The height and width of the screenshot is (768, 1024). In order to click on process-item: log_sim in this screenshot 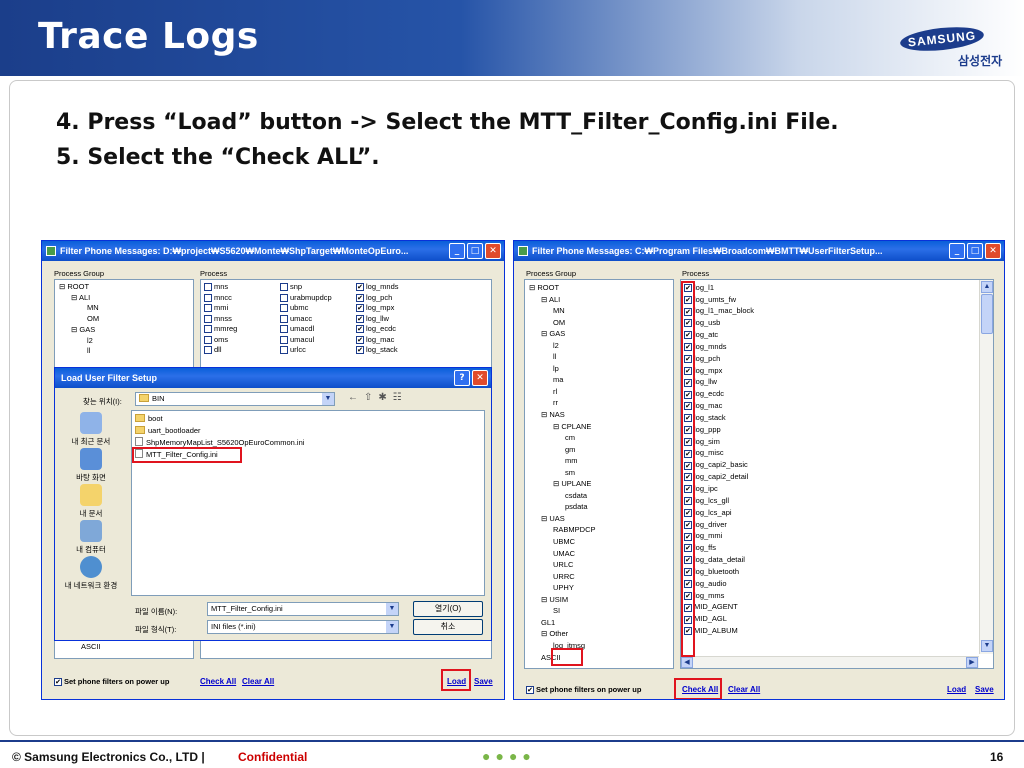, I will do `click(719, 442)`.